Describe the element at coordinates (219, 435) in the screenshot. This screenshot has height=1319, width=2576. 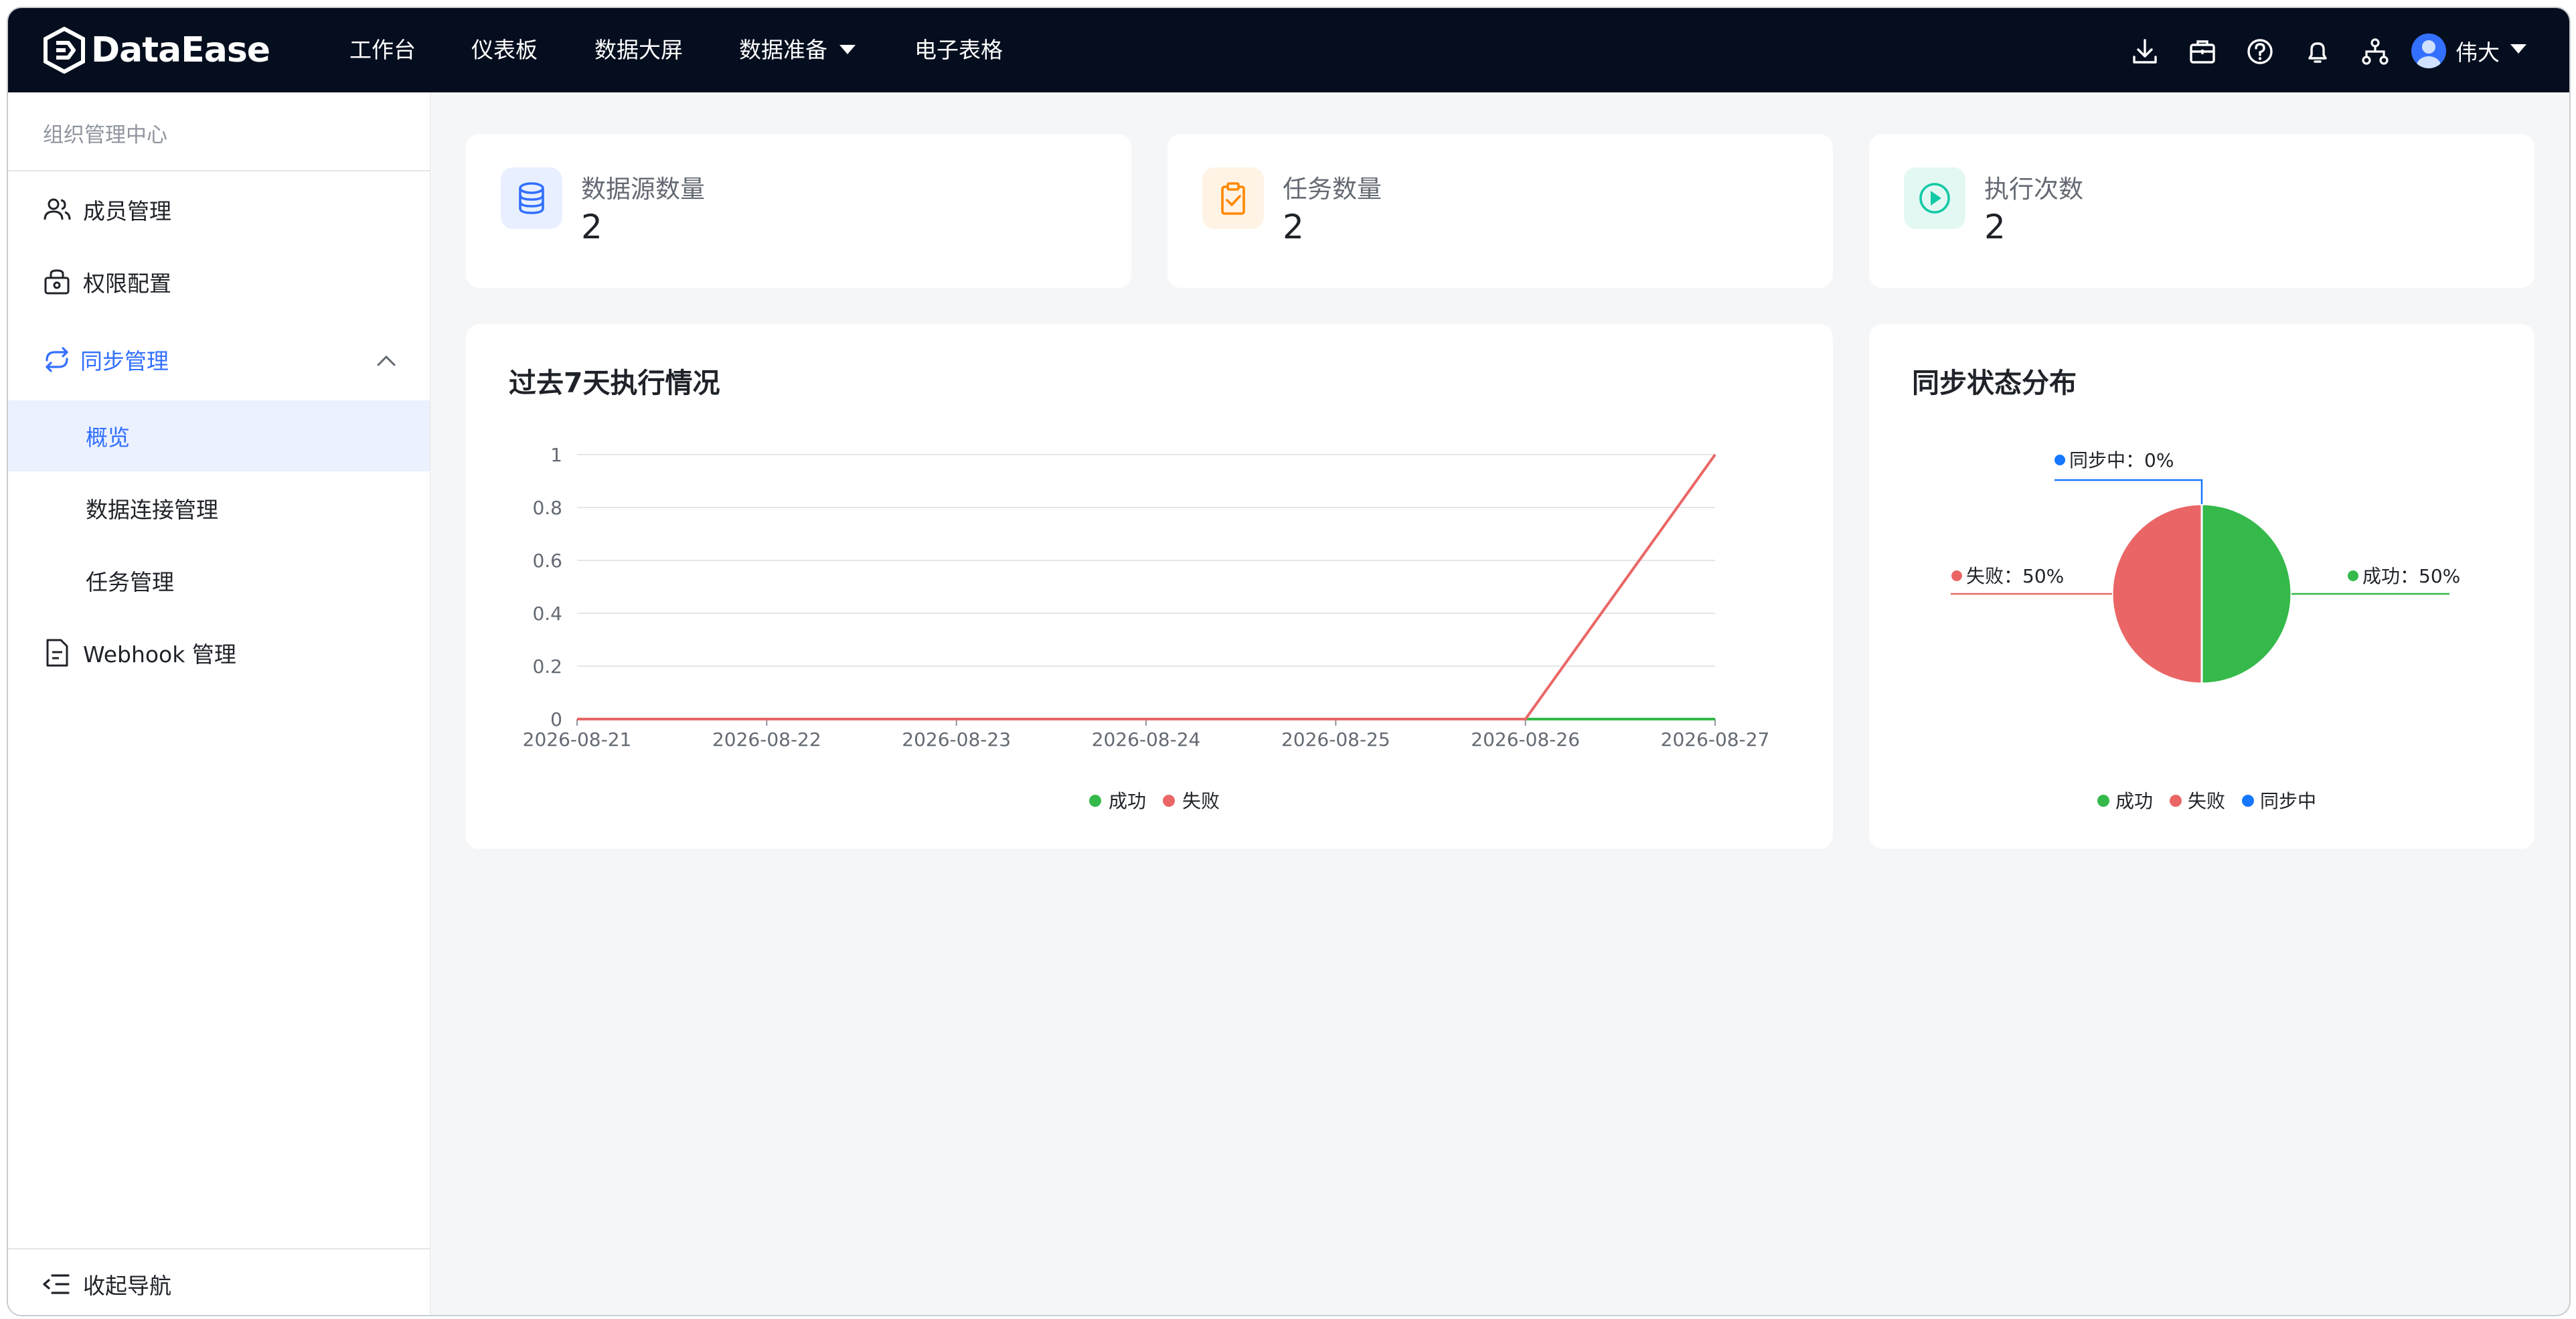
I see `sidebar-subitem-overview: 概览` at that location.